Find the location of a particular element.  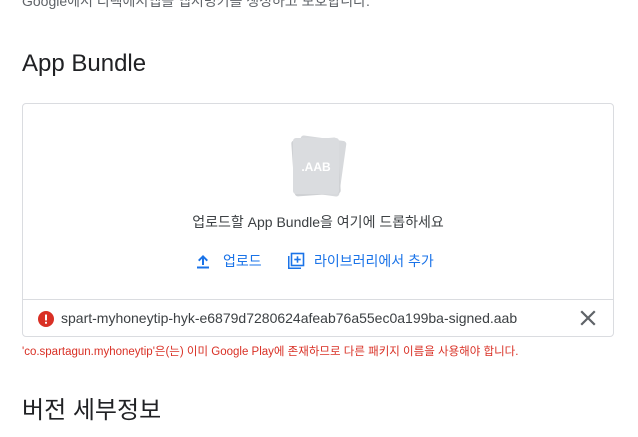

app-bundle-title: App Bundle is located at coordinates (84, 63).